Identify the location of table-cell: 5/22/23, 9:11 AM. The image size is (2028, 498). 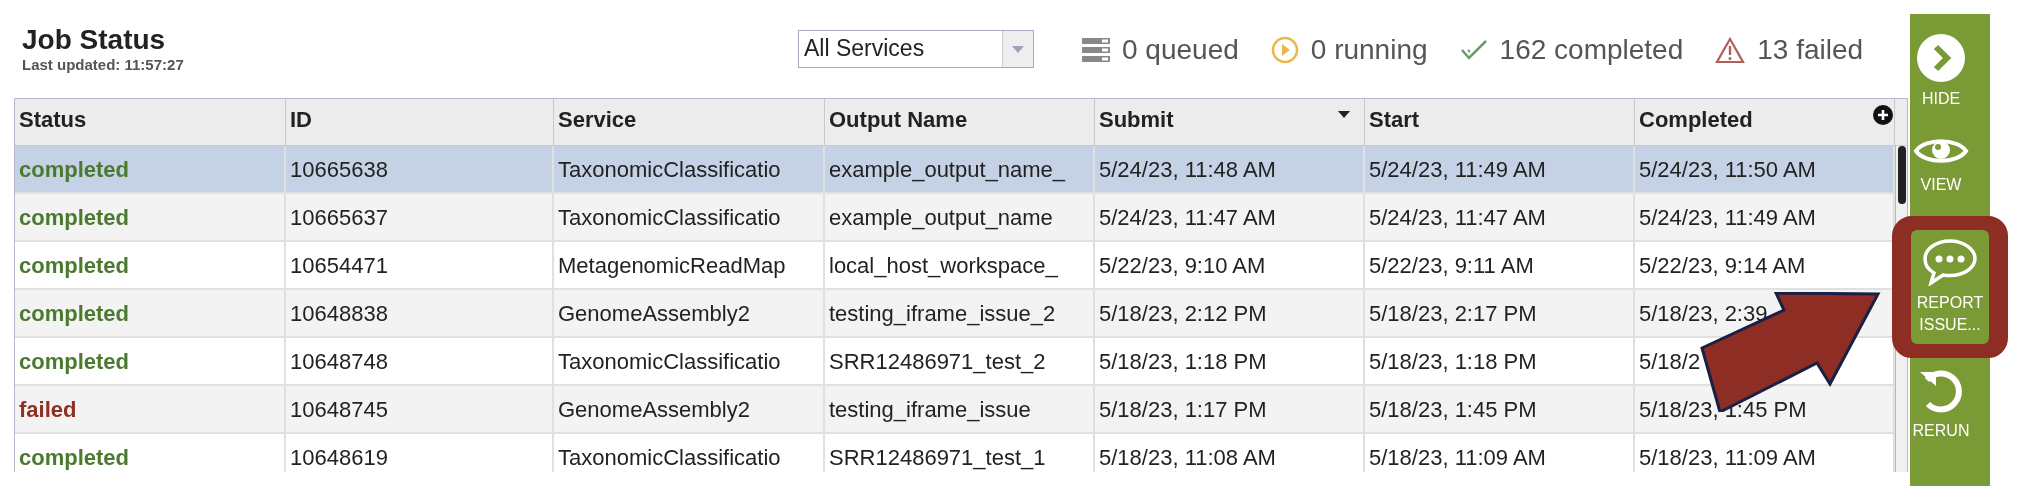
(1500, 265).